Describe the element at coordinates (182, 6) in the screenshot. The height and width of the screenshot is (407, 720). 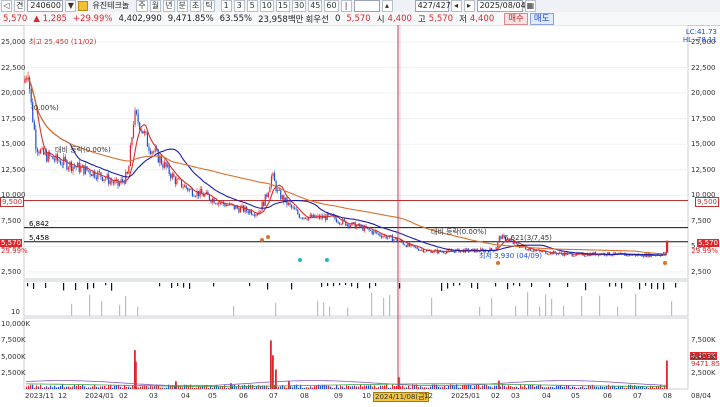
I see `tab-minute: 분` at that location.